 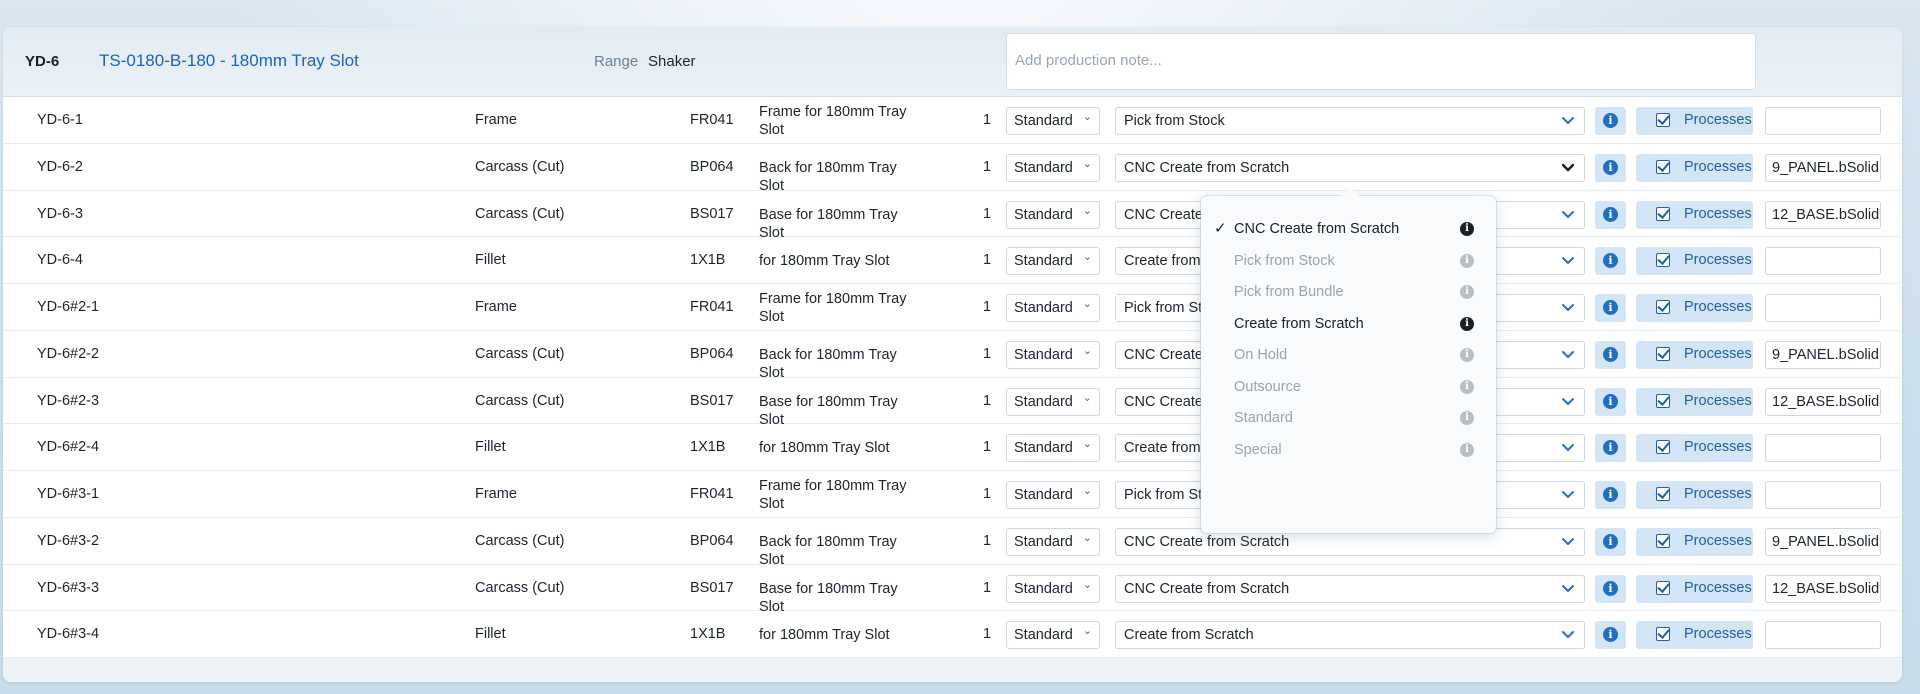 I want to click on dropdown-option: On Hold i, so click(x=1348, y=355).